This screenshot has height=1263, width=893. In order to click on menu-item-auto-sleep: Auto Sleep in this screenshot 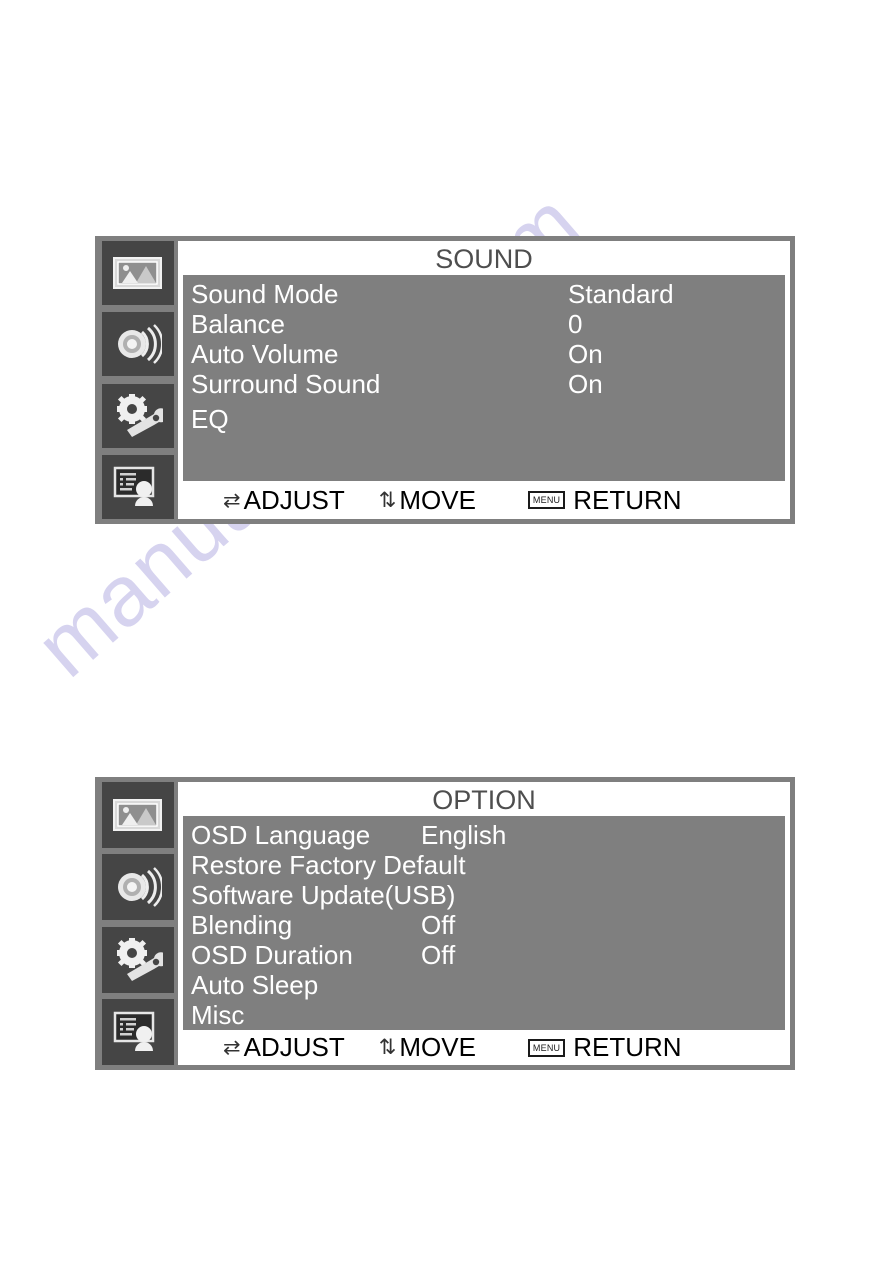, I will do `click(484, 985)`.